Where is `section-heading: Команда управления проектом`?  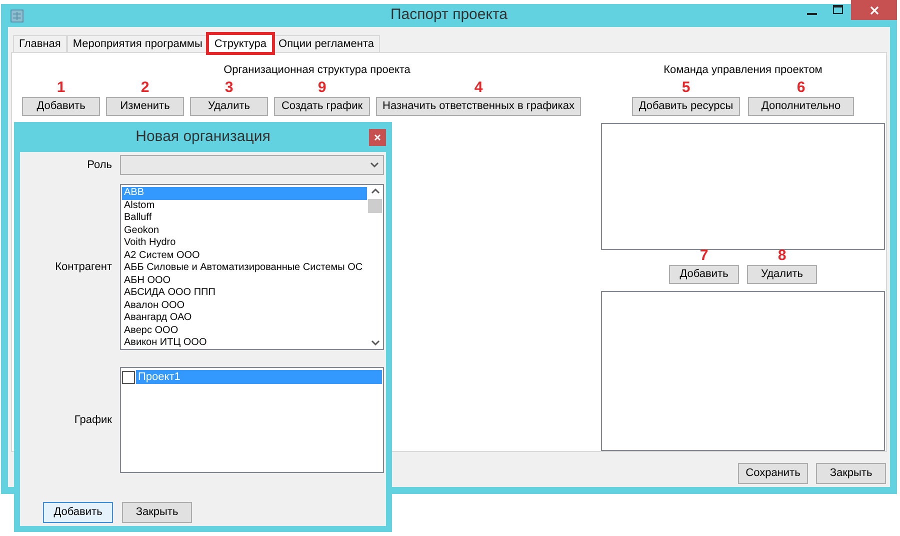 section-heading: Команда управления проектом is located at coordinates (743, 70).